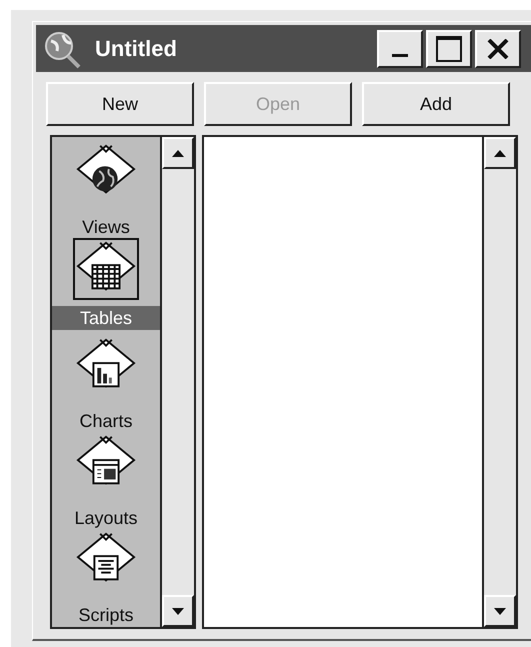 The image size is (531, 647). I want to click on maximize-icon, so click(449, 49).